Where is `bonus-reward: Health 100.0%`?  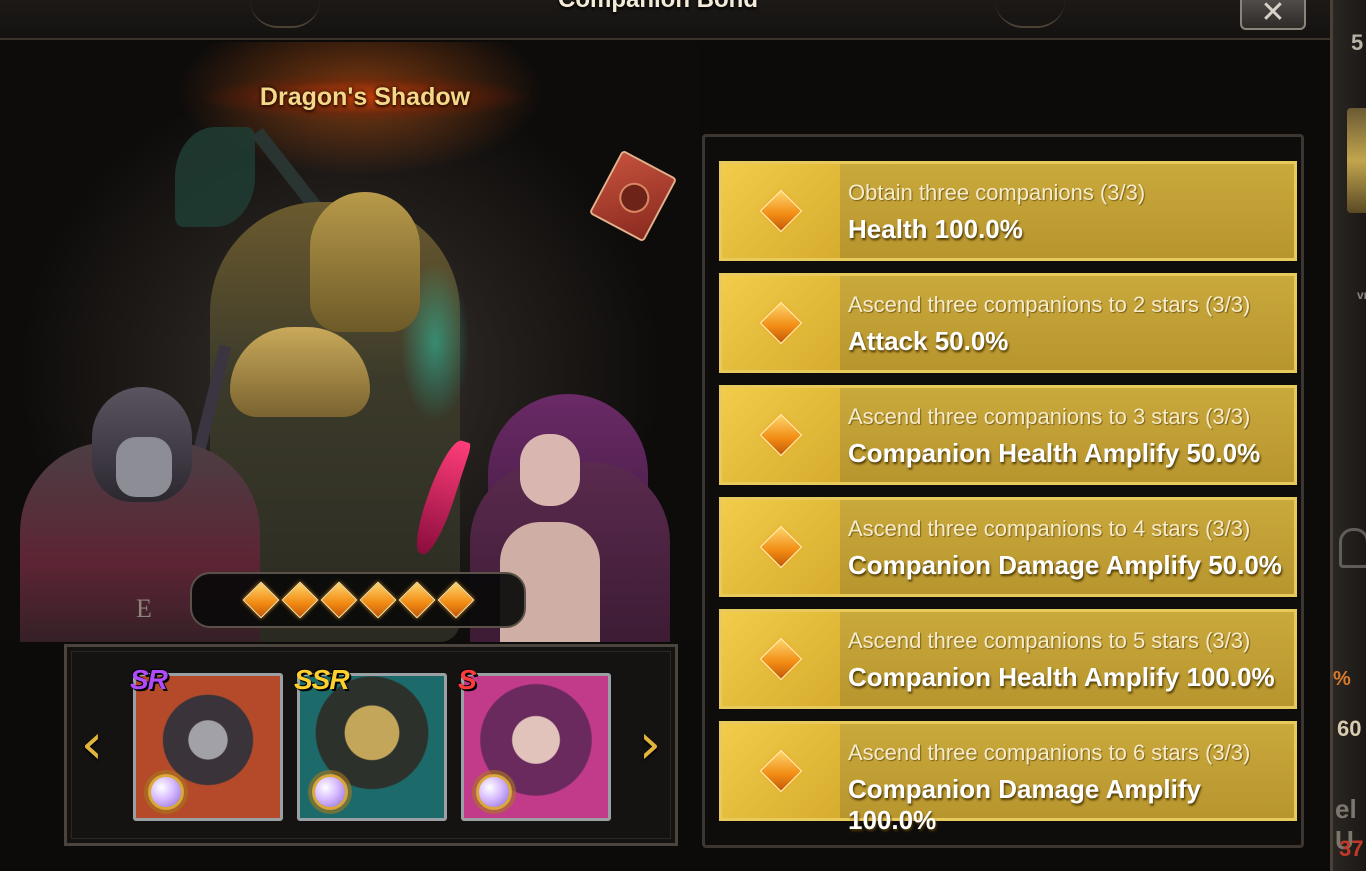
bonus-reward: Health 100.0% is located at coordinates (935, 229).